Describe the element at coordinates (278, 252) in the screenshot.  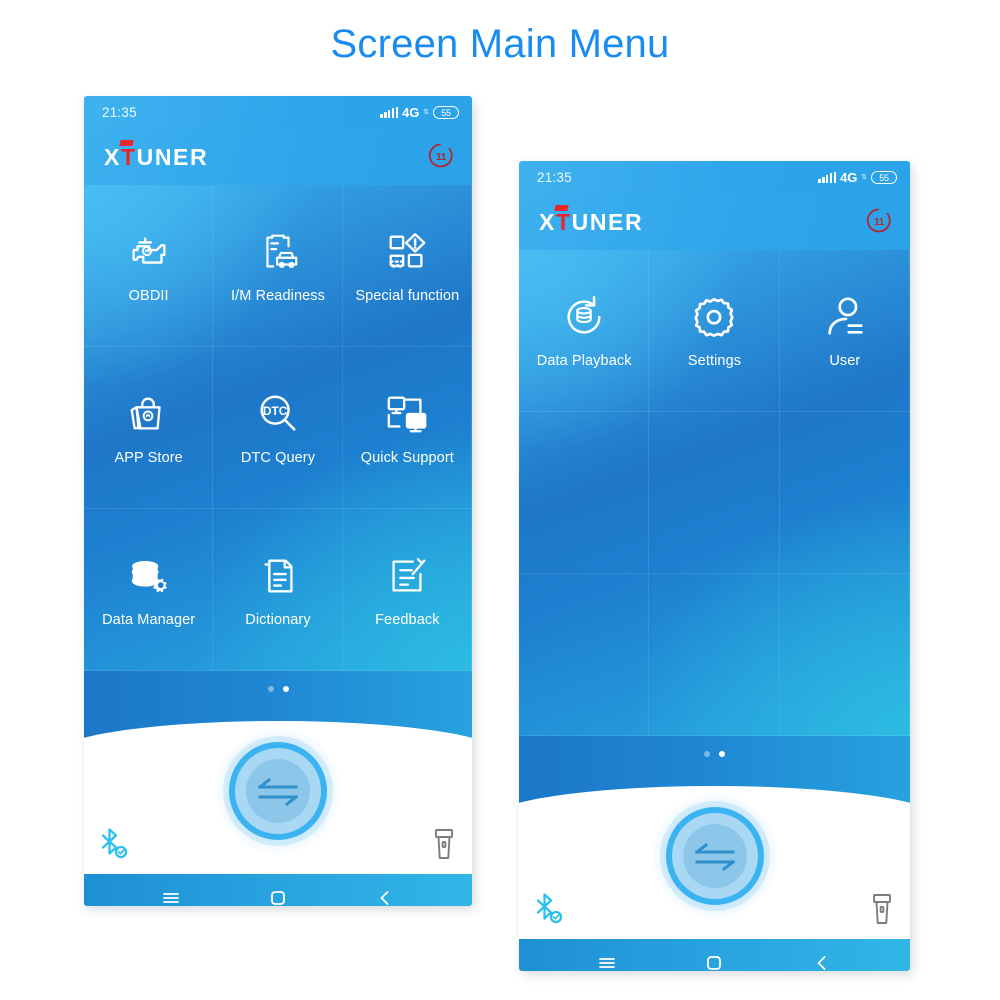
I see `clipboard-car-icon` at that location.